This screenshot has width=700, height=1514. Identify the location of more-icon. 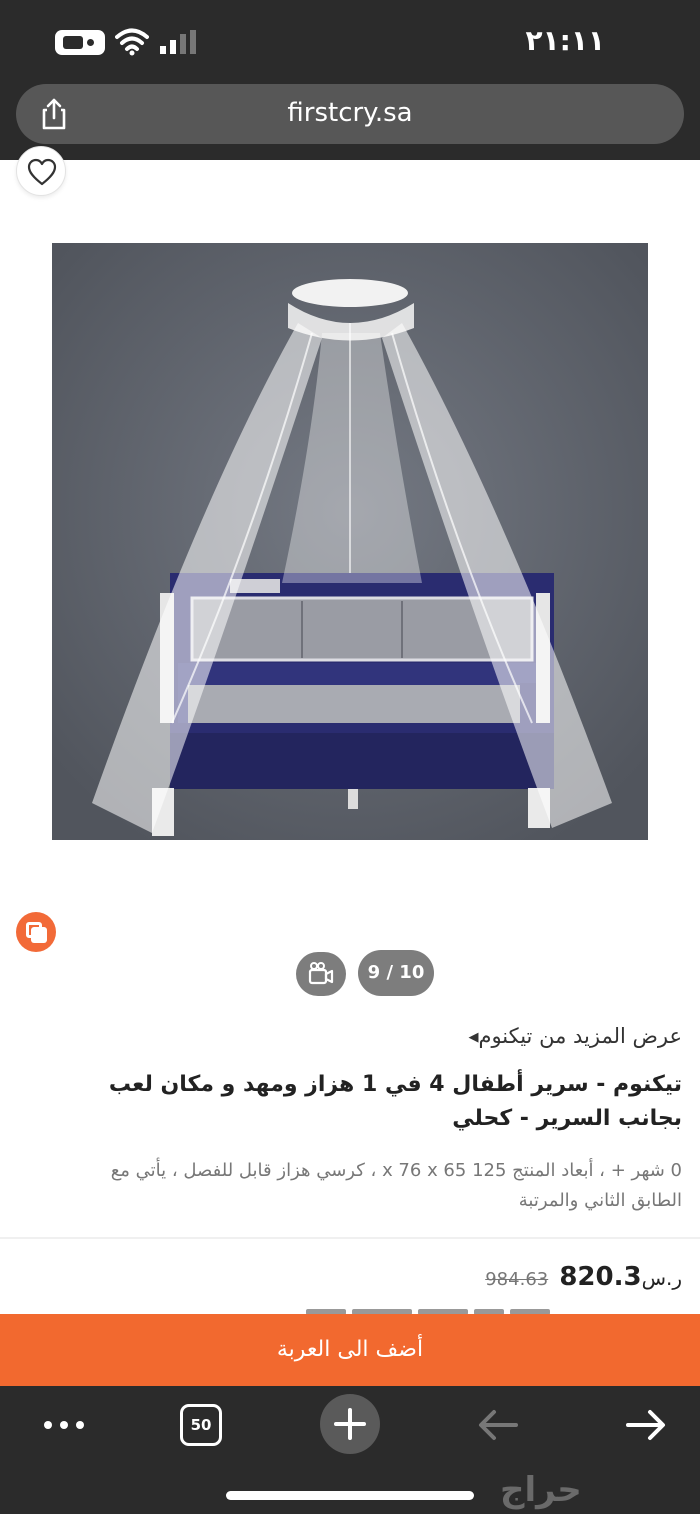
(64, 1425).